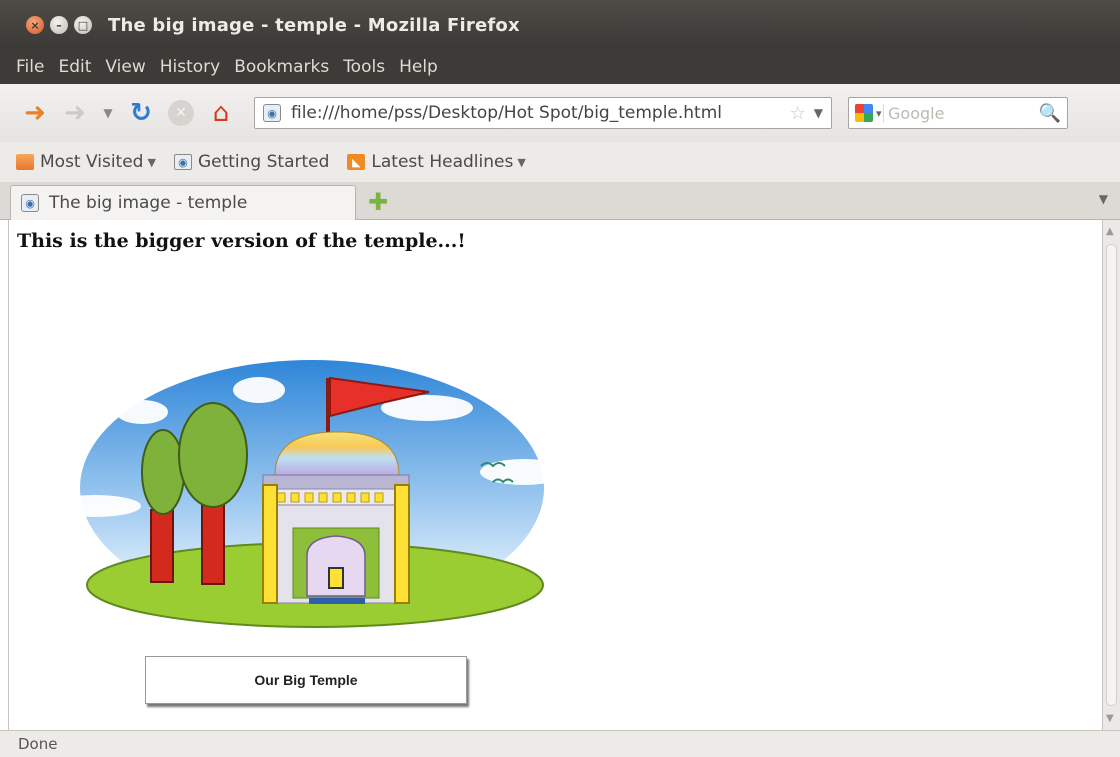 This screenshot has height=757, width=1120. What do you see at coordinates (798, 113) in the screenshot?
I see `bookmark-star-icon: ☆` at bounding box center [798, 113].